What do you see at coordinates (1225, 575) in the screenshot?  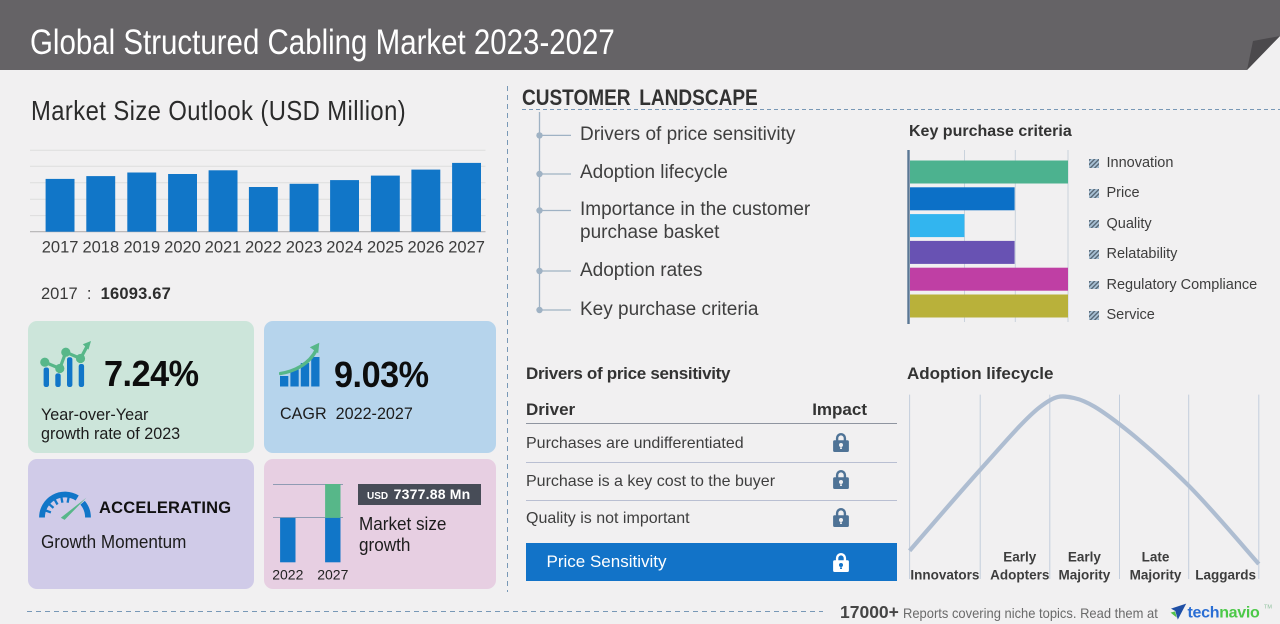 I see `svg-text: Laggards` at bounding box center [1225, 575].